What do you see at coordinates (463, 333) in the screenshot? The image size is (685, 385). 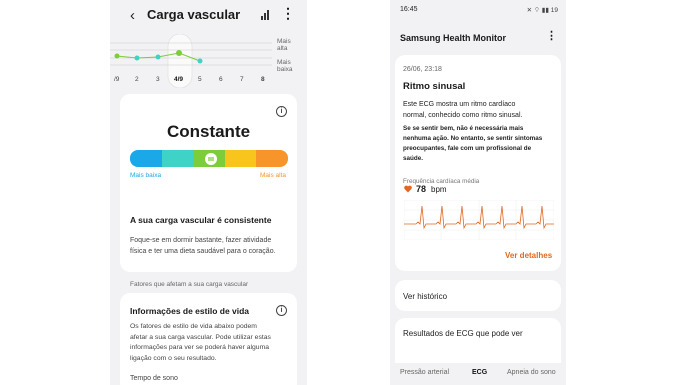 I see `ecg-results-item: Resultados de ECG que pode ver` at bounding box center [463, 333].